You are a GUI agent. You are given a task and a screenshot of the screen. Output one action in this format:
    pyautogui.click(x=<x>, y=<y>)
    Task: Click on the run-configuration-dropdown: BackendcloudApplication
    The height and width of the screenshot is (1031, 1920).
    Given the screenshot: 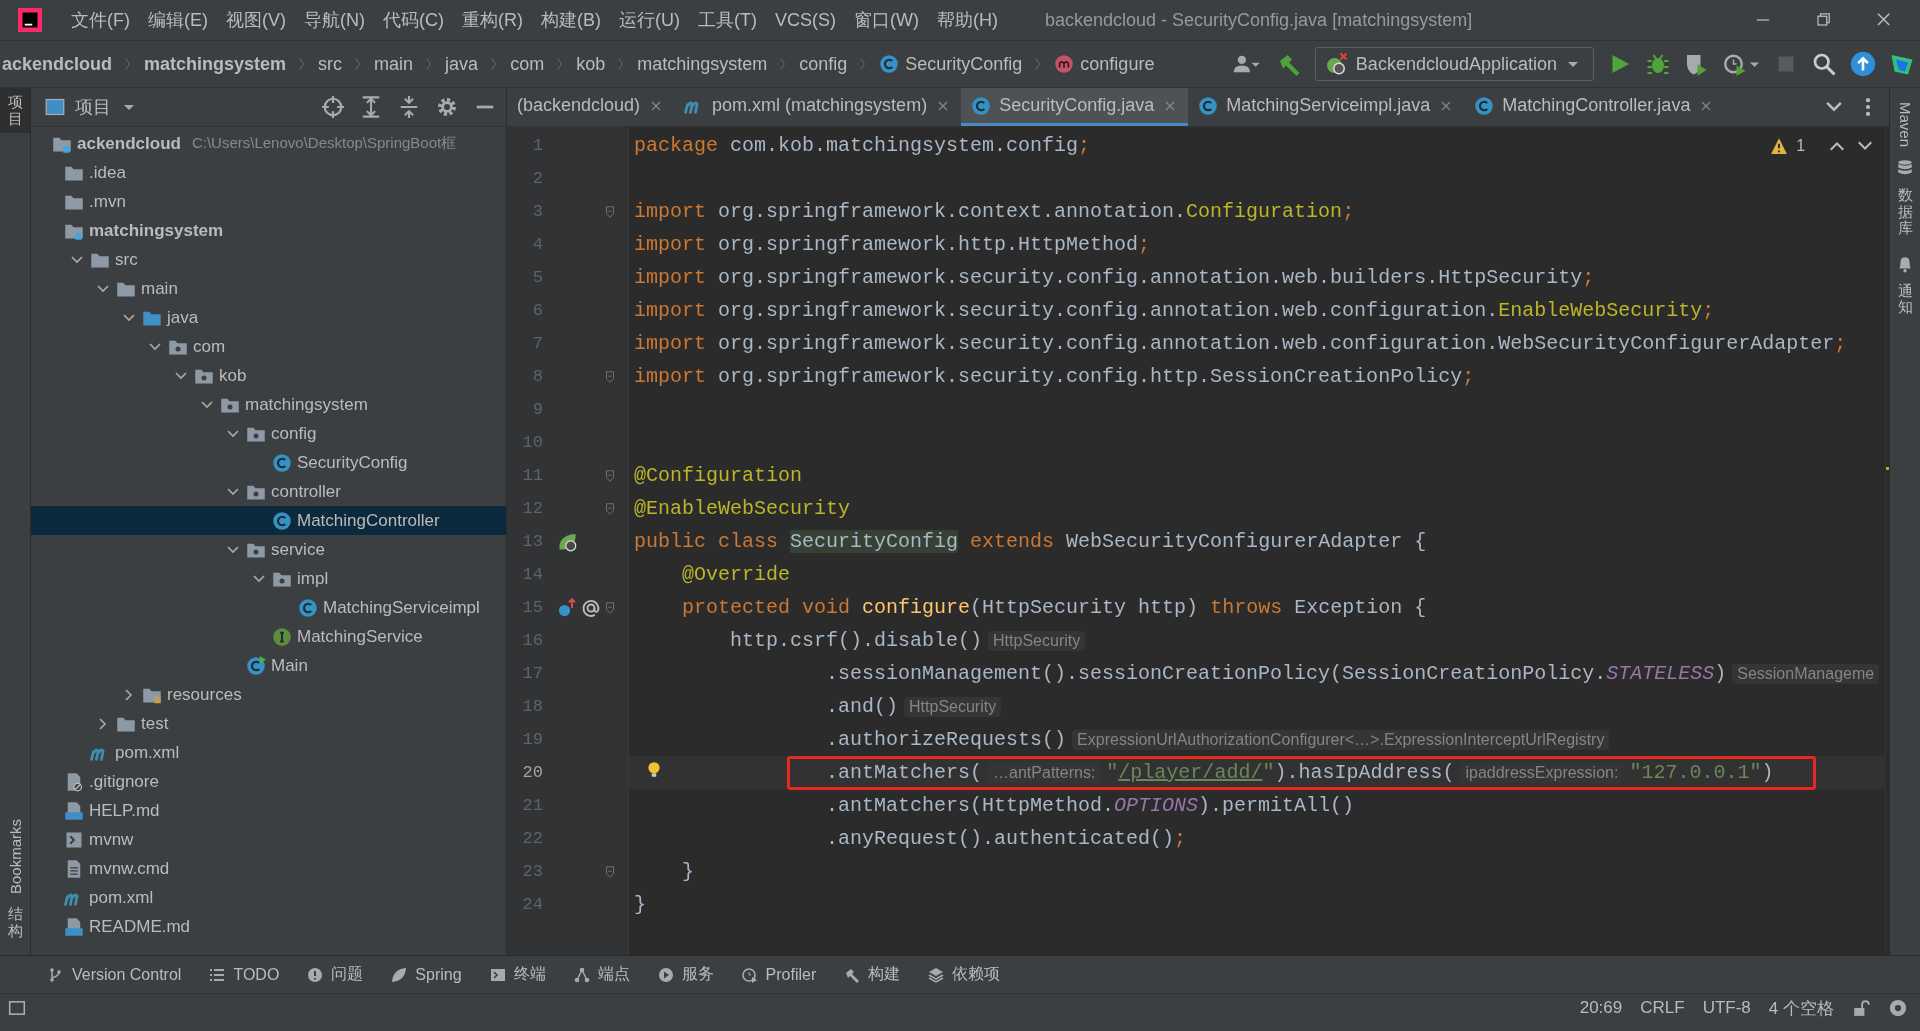 What is the action you would take?
    pyautogui.click(x=1454, y=64)
    